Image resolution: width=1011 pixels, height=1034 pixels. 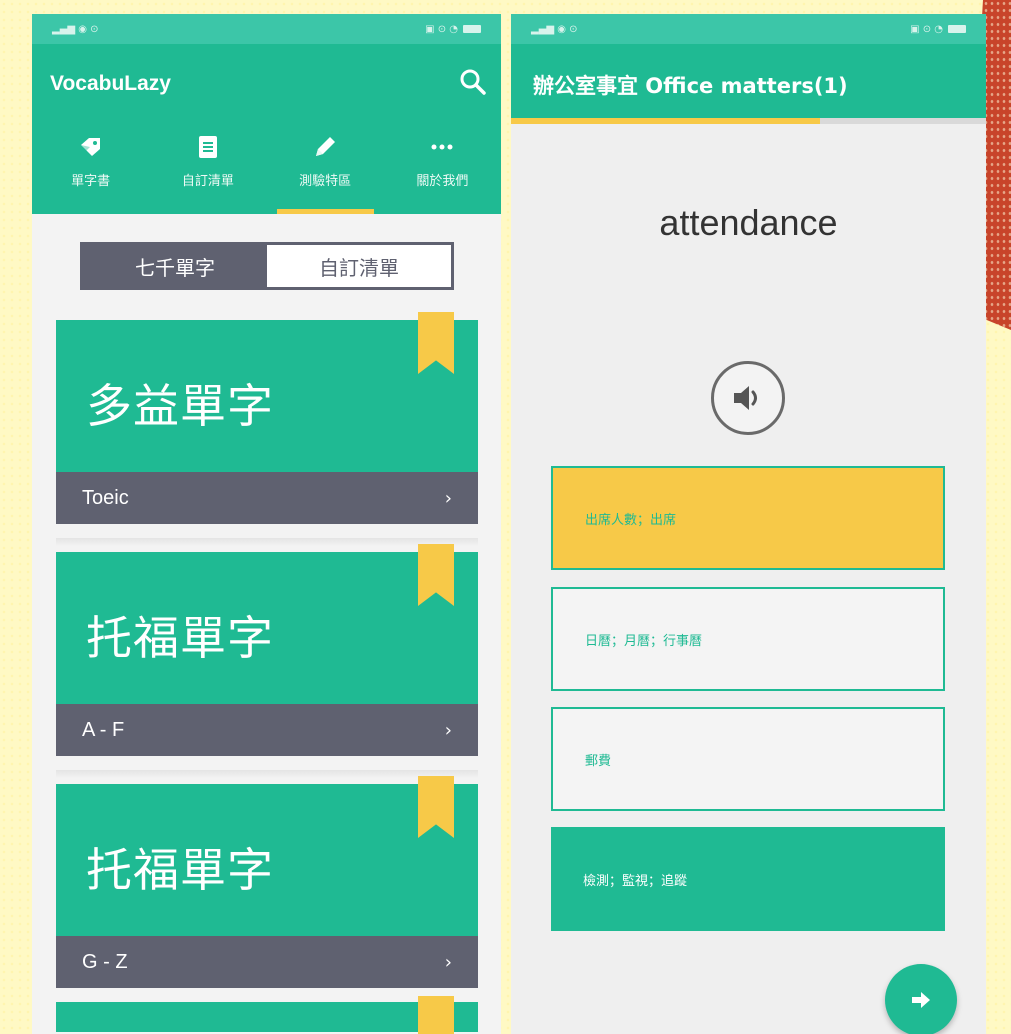 What do you see at coordinates (359, 266) in the screenshot?
I see `segment-custom-list: 自訂清單` at bounding box center [359, 266].